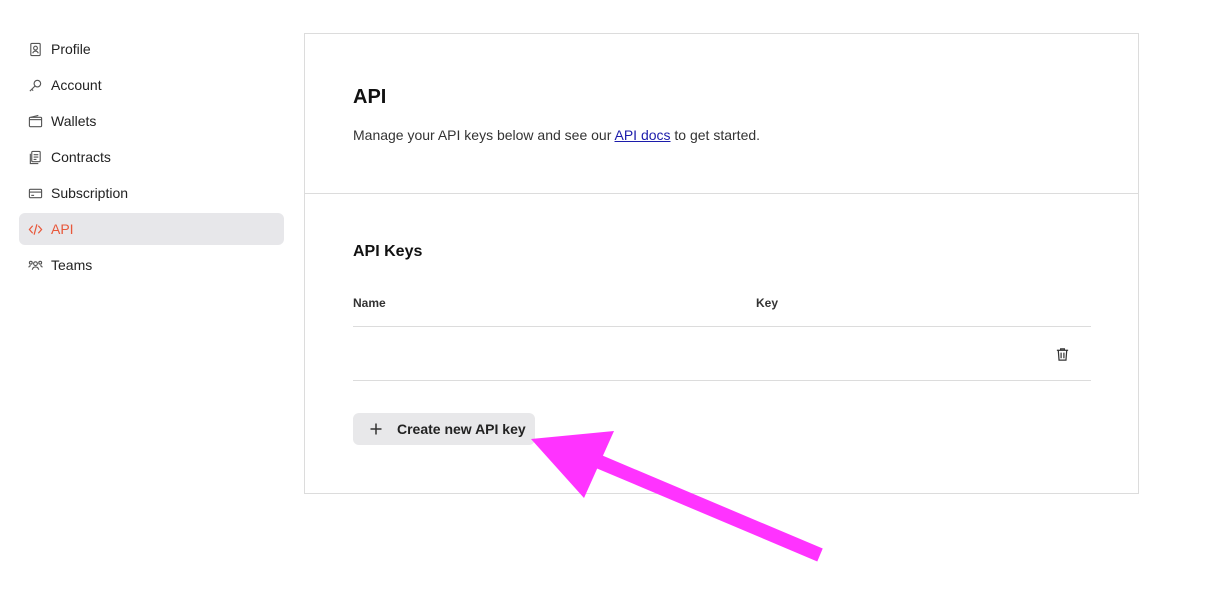  I want to click on teams-icon, so click(35, 265).